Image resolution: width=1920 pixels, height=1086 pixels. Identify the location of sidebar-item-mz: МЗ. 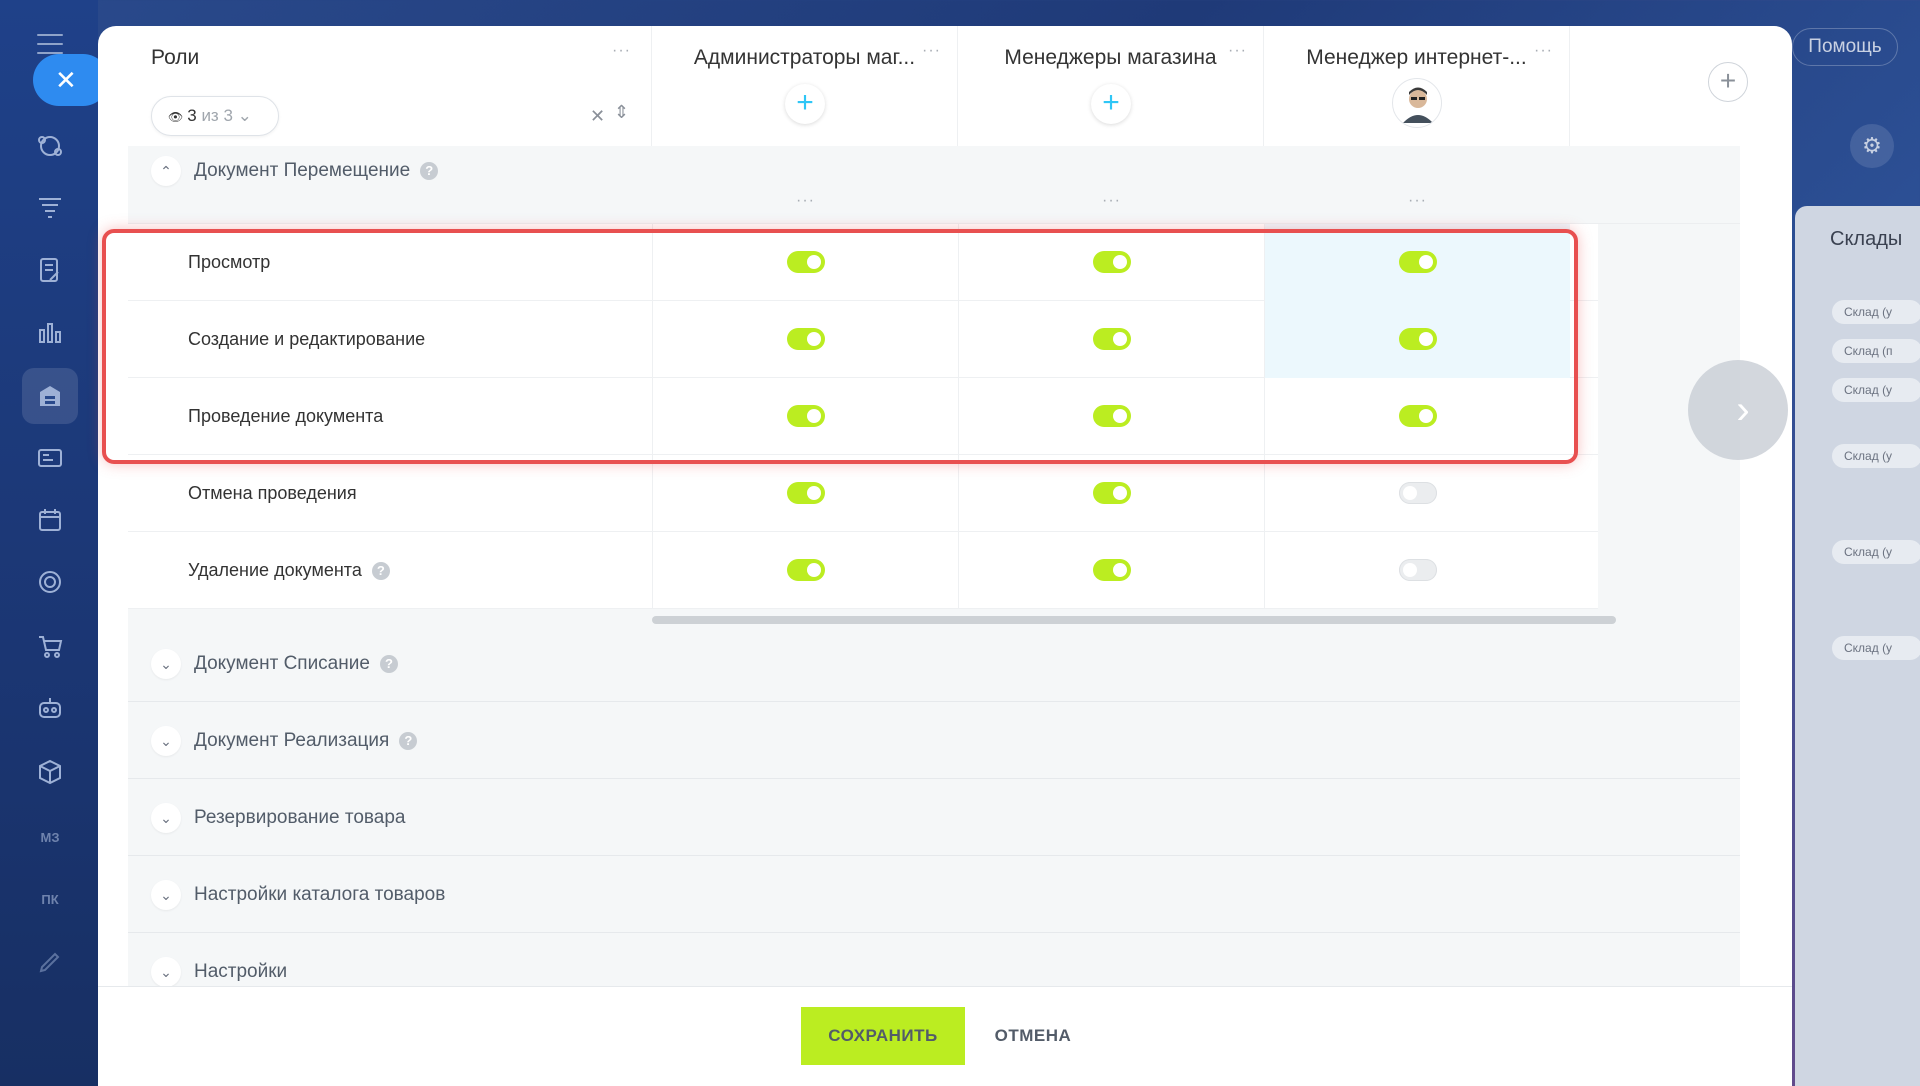
(50, 837).